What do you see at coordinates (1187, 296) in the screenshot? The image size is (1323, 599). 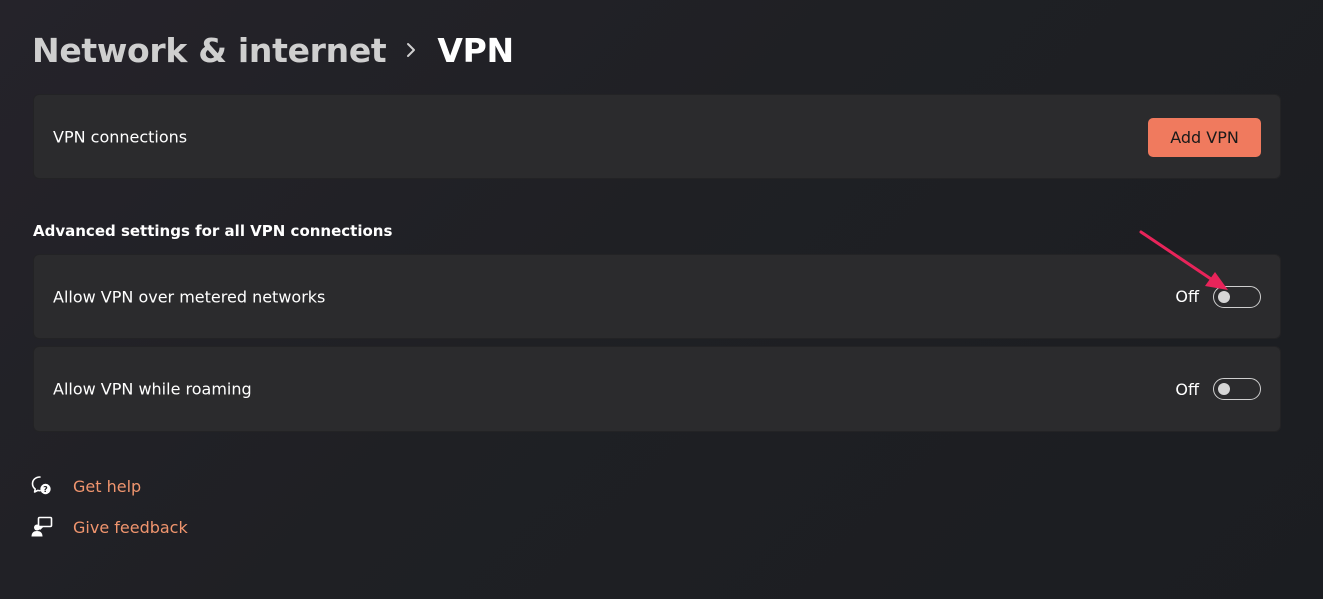 I see `metered-networks-state: Off` at bounding box center [1187, 296].